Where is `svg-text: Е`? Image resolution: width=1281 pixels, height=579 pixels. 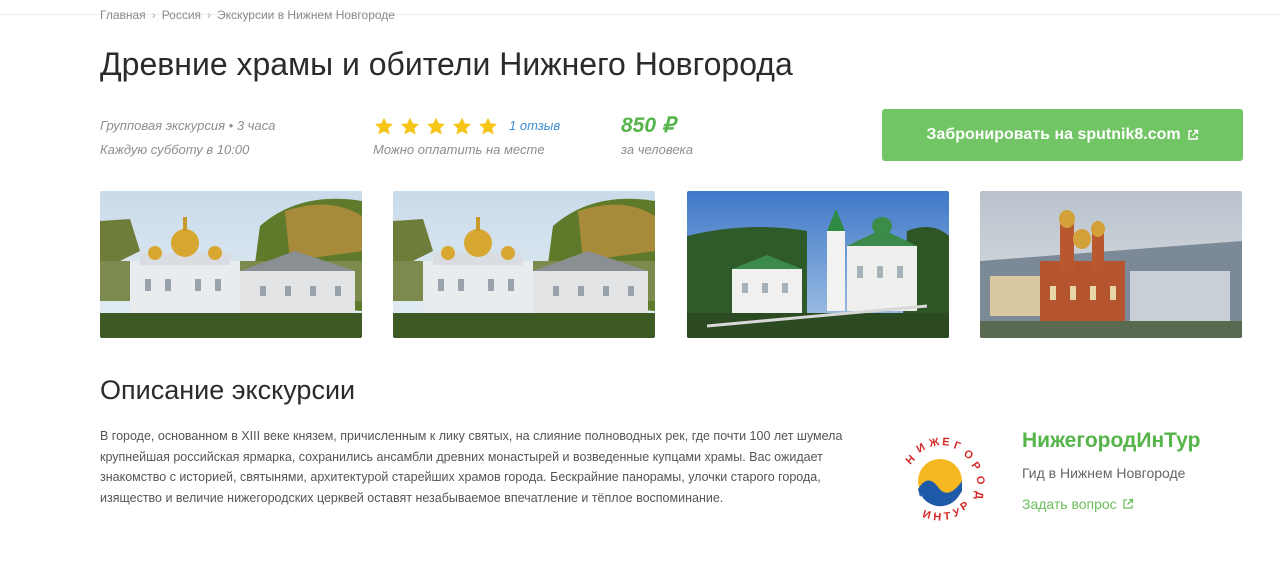
svg-text: Е is located at coordinates (946, 442).